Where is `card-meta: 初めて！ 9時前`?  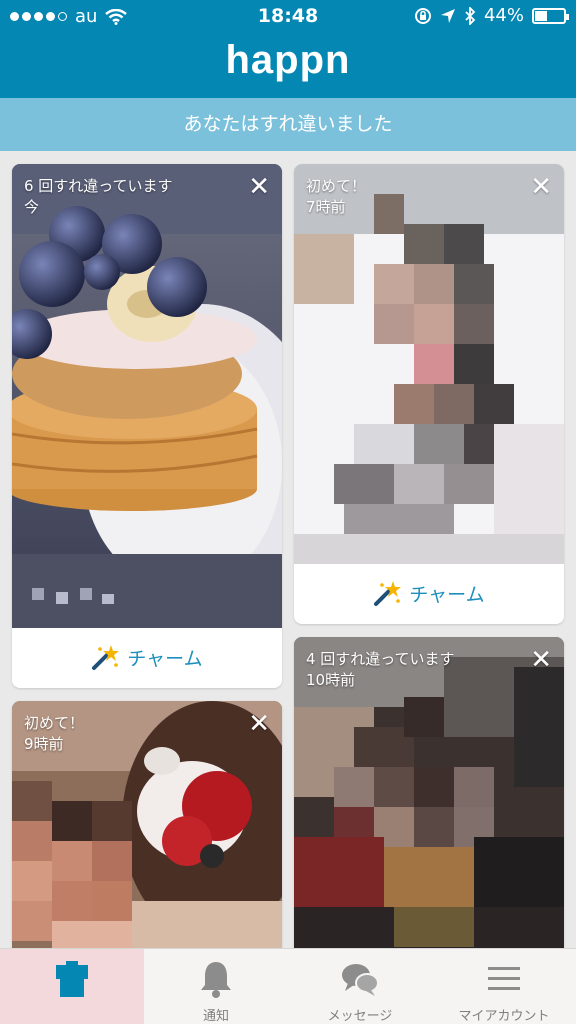
card-meta: 初めて！ 9時前 is located at coordinates (54, 734).